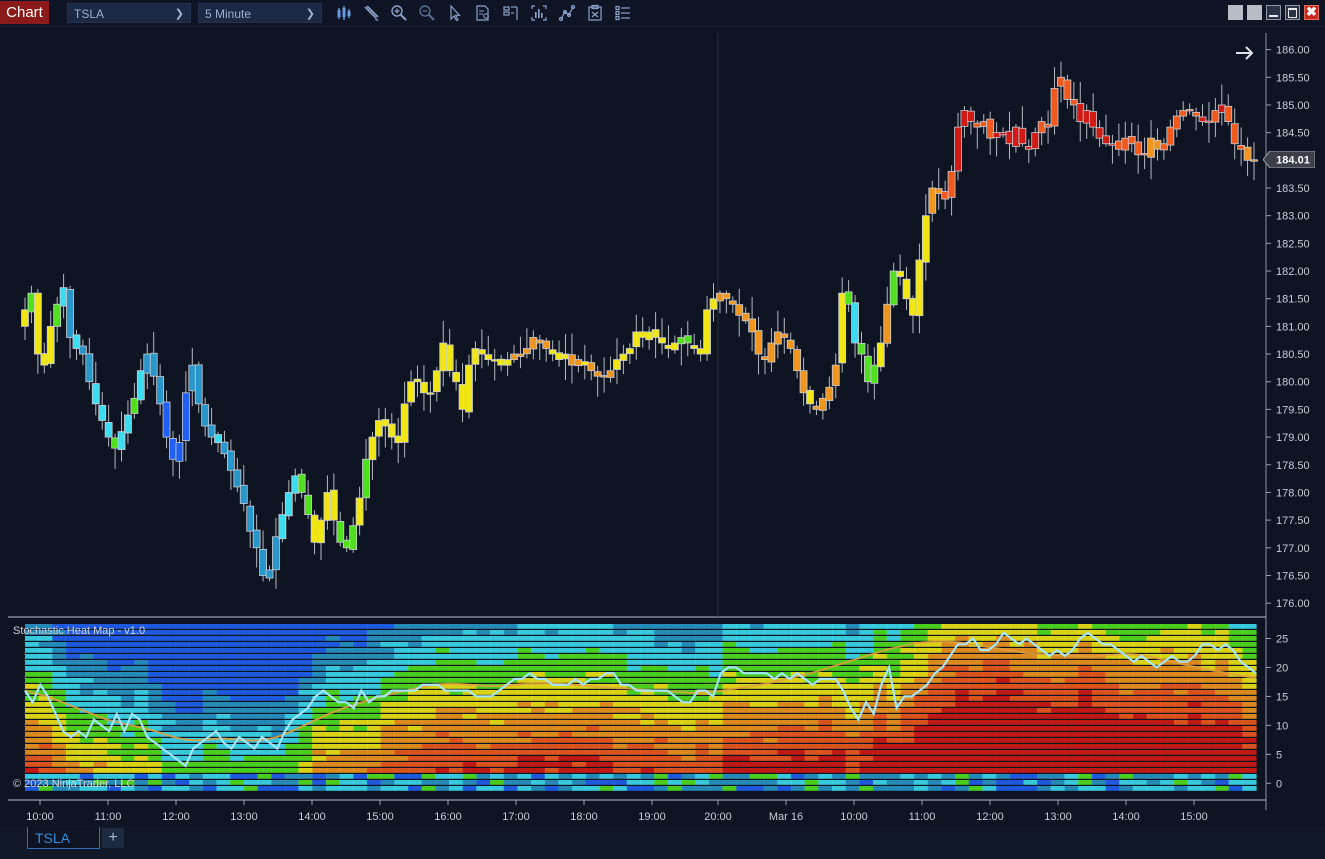 The image size is (1325, 859). I want to click on minimize-button, so click(1273, 12).